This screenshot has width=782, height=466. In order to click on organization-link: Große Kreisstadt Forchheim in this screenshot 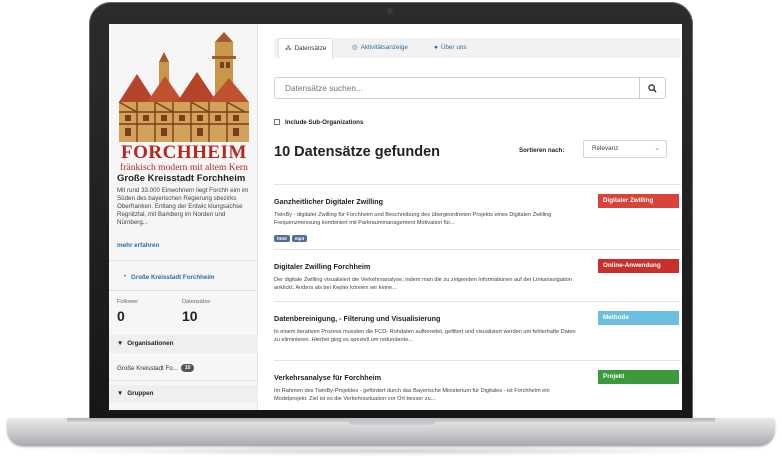, I will do `click(173, 277)`.